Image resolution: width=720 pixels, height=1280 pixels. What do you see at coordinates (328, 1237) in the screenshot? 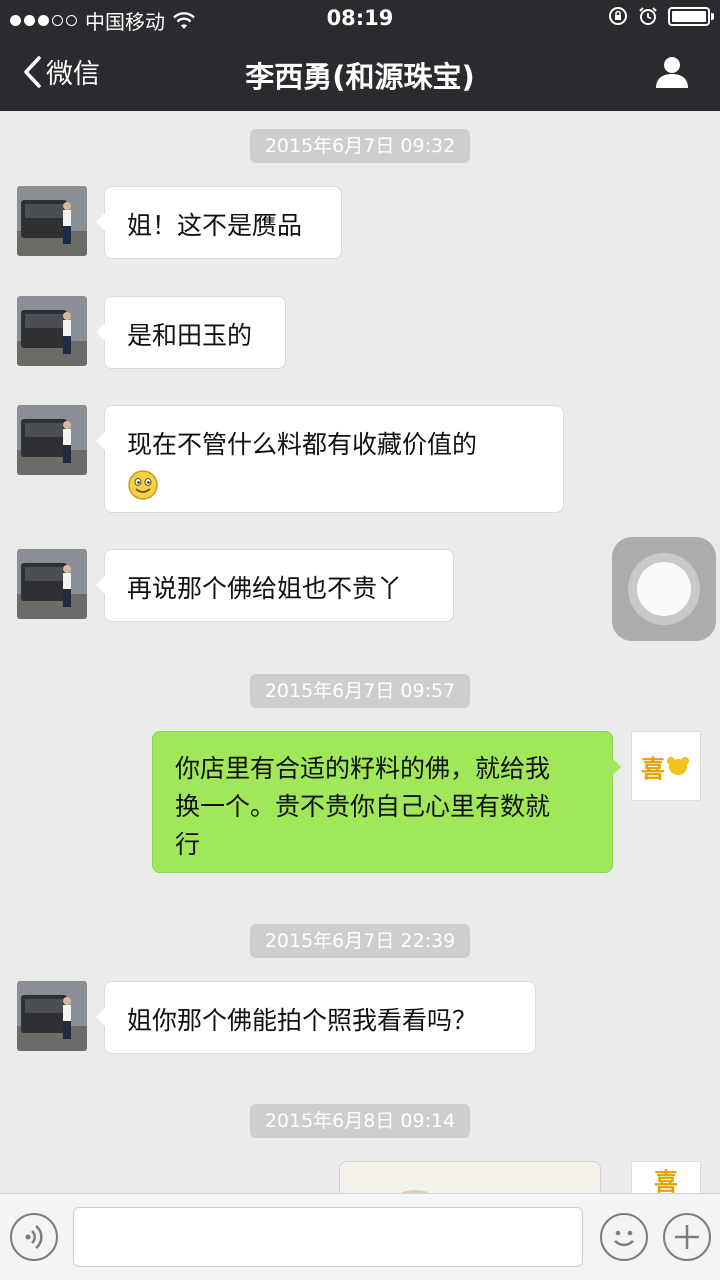
I see `message-input` at bounding box center [328, 1237].